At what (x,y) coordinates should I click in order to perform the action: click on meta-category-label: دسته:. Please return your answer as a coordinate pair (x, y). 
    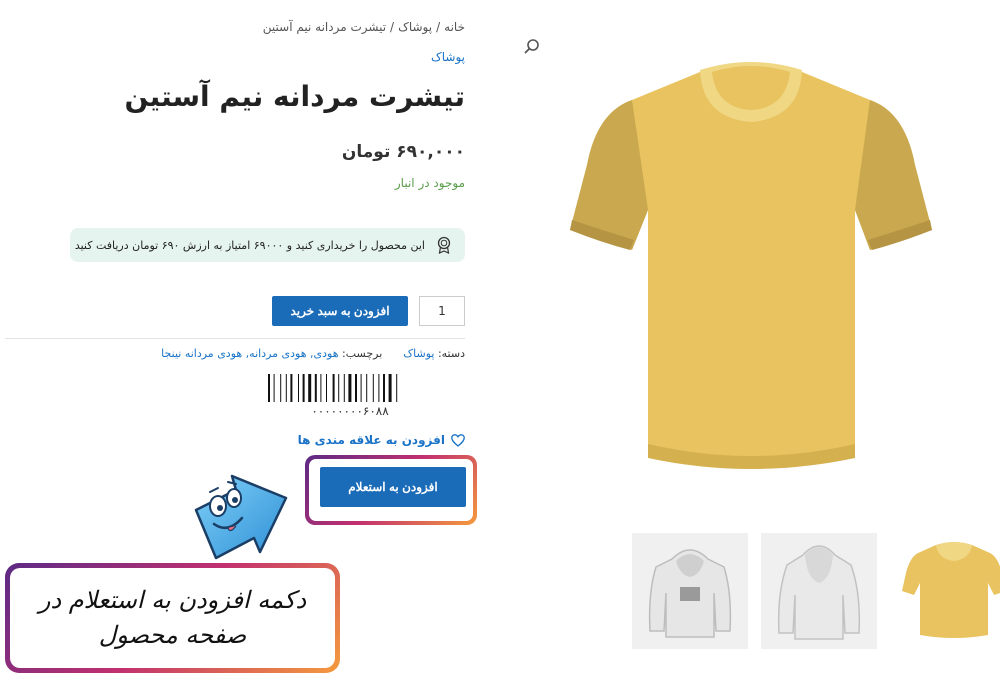
    Looking at the image, I should click on (451, 353).